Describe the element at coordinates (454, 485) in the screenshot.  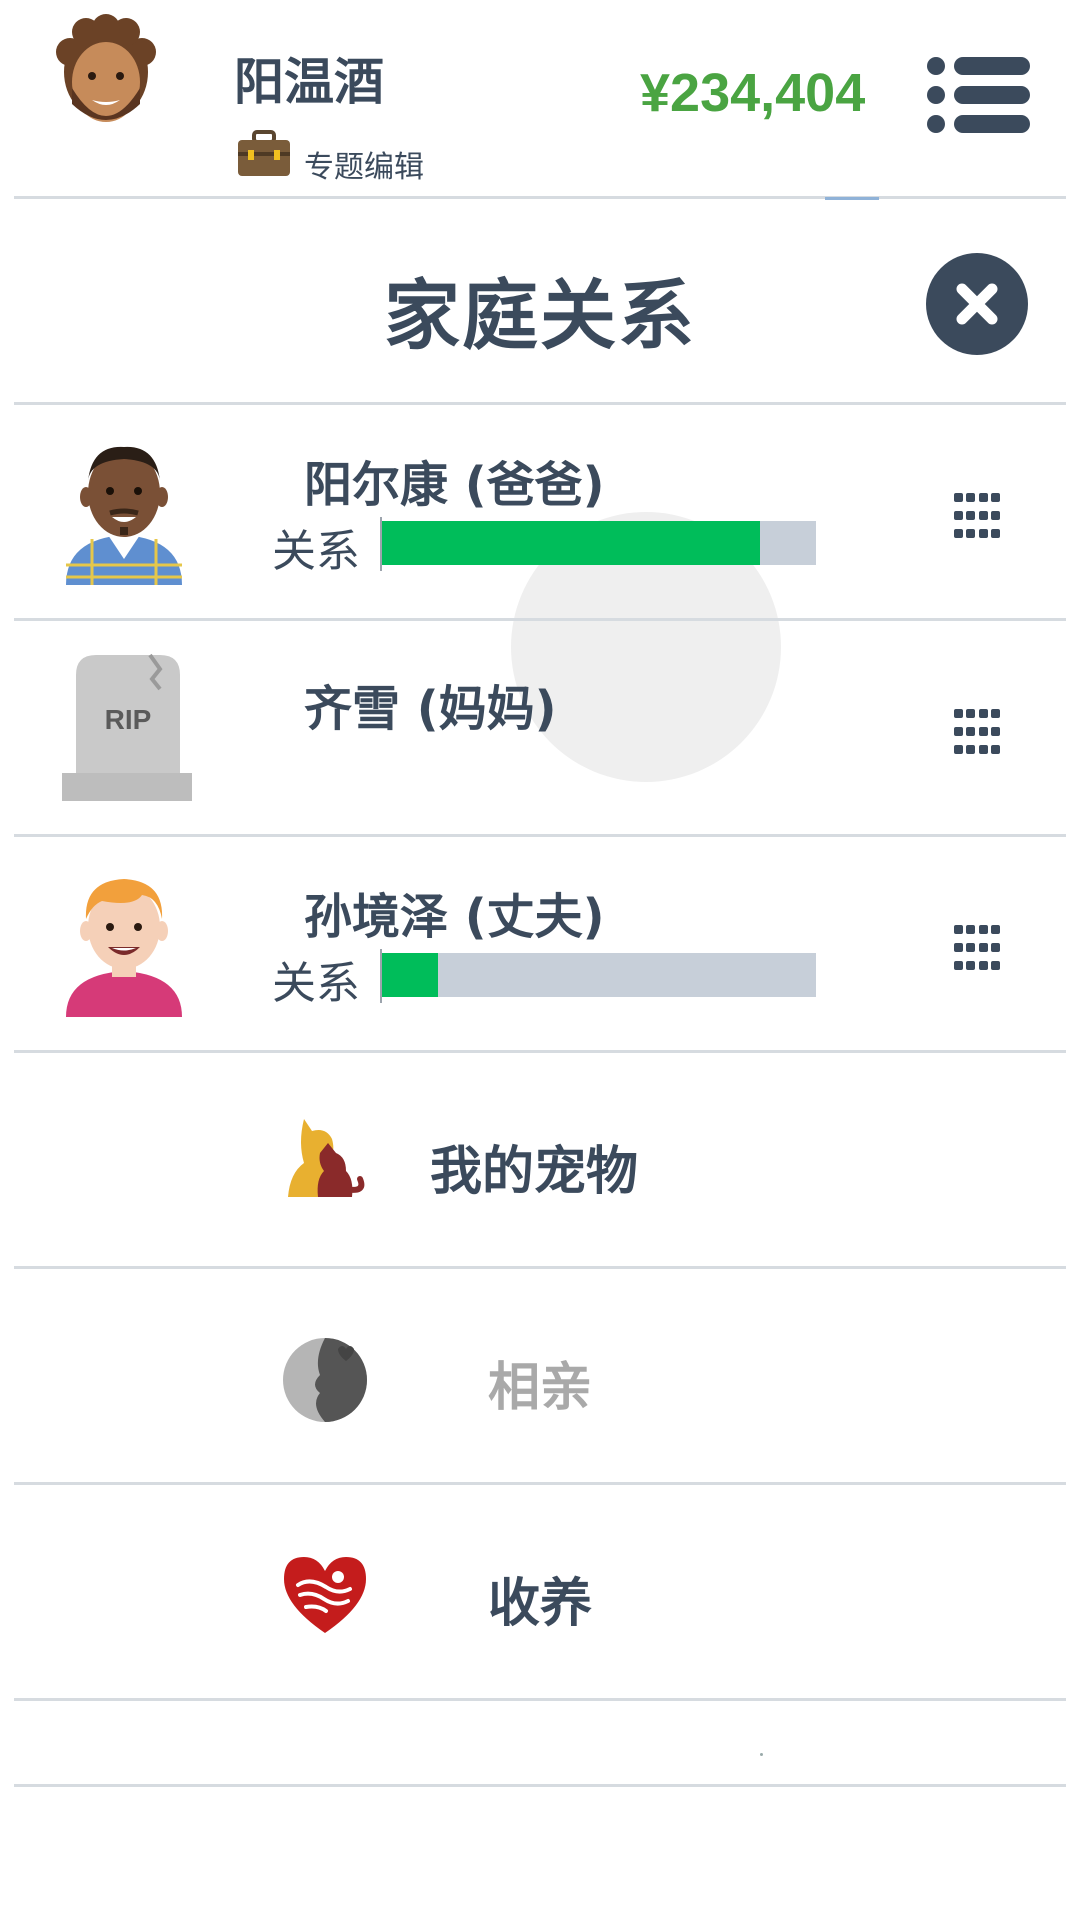
I see `relation-name: 阳尔康 (爸爸)` at that location.